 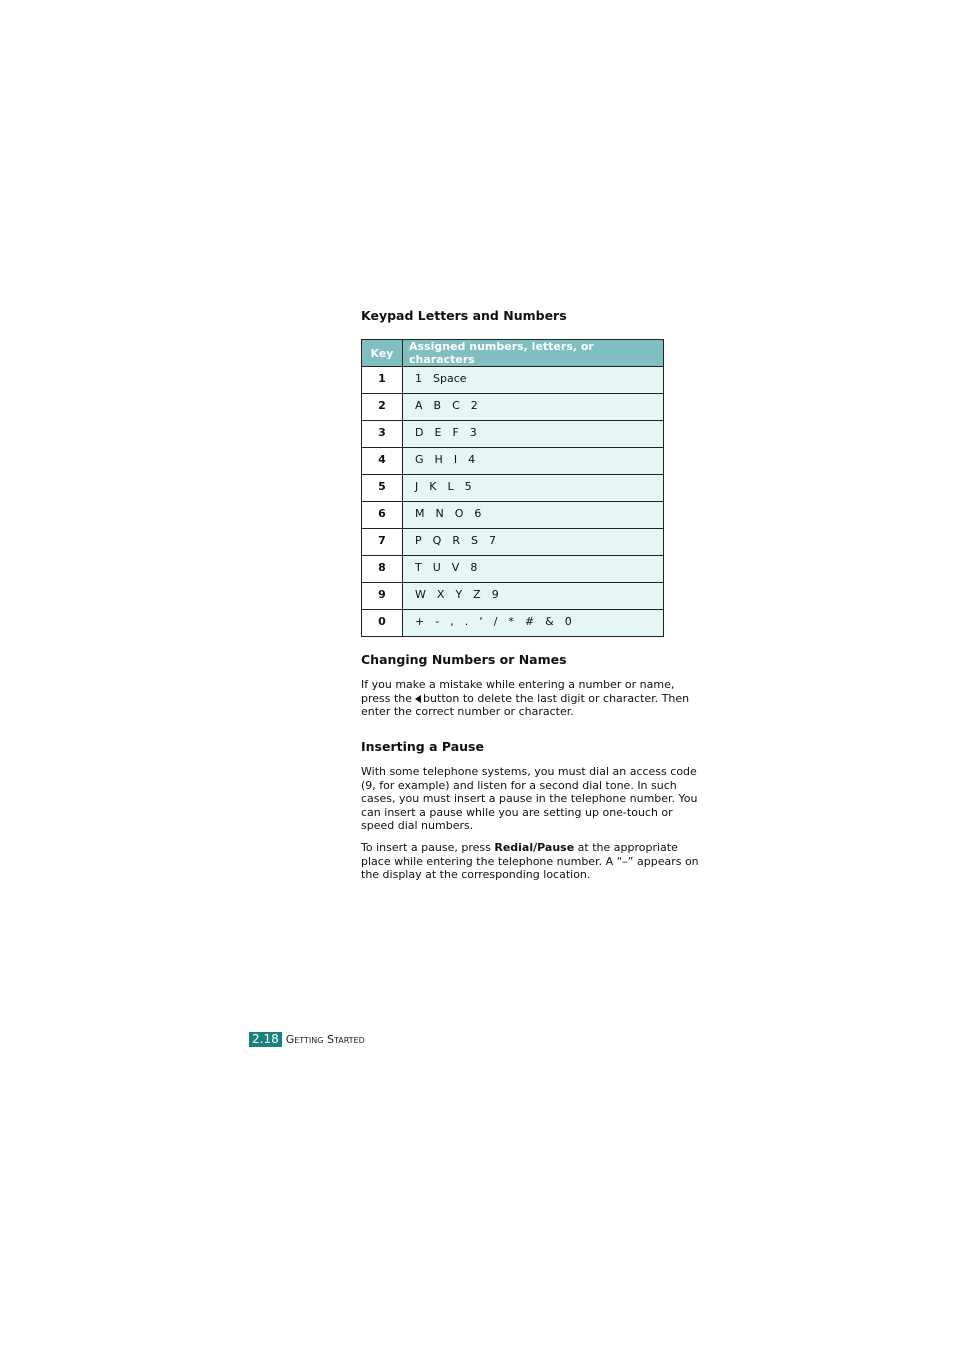 What do you see at coordinates (382, 434) in the screenshot?
I see `key-cell: 3` at bounding box center [382, 434].